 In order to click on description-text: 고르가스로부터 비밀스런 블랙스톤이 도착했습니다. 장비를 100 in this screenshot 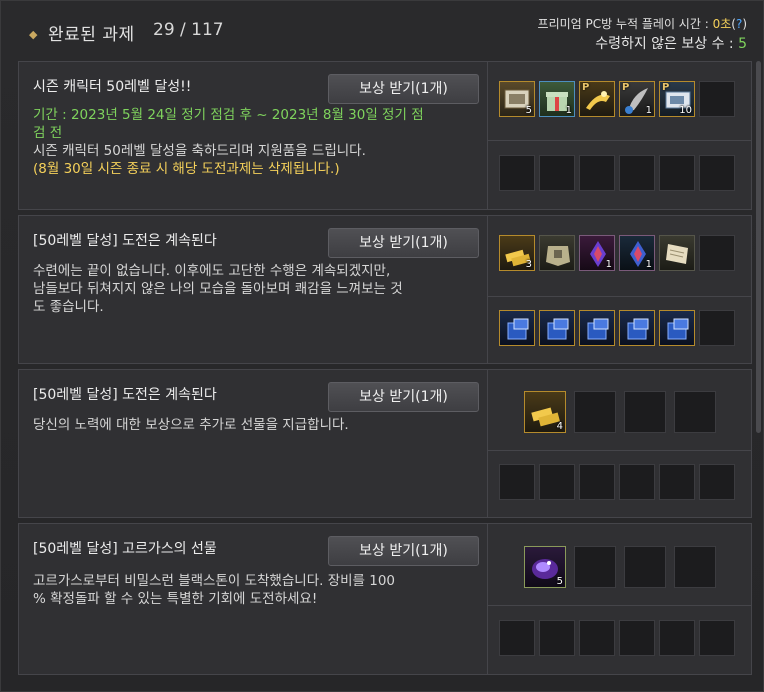, I will do `click(214, 581)`.